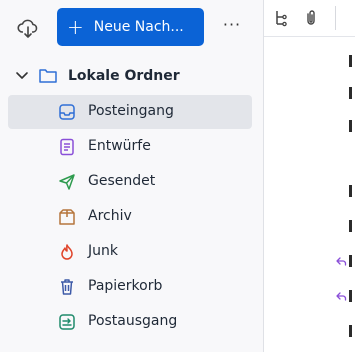 The image size is (355, 352). Describe the element at coordinates (133, 321) in the screenshot. I see `folder-label: Postausgang` at that location.